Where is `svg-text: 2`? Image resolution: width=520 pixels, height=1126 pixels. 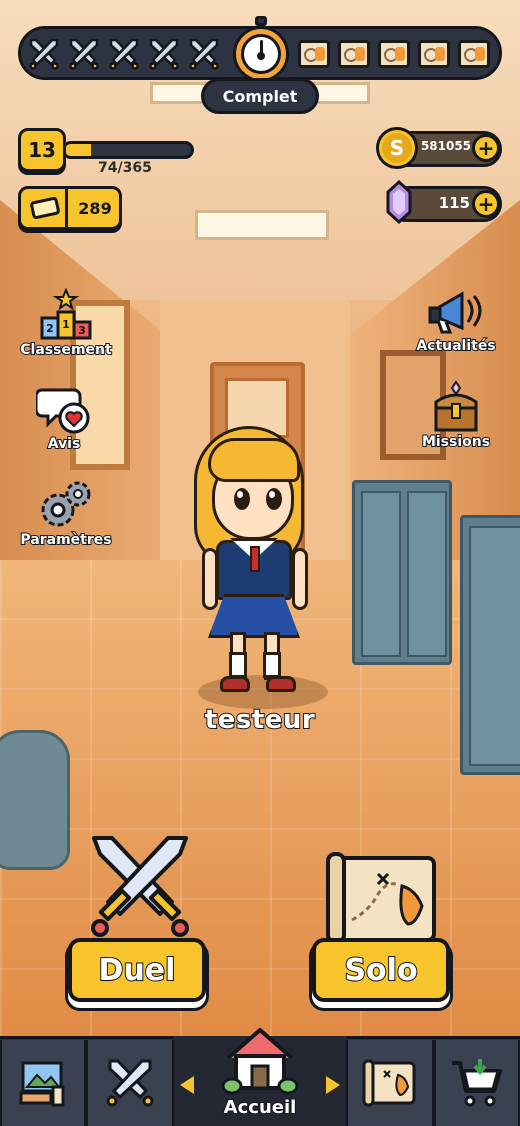
svg-text: 2 is located at coordinates (50, 328).